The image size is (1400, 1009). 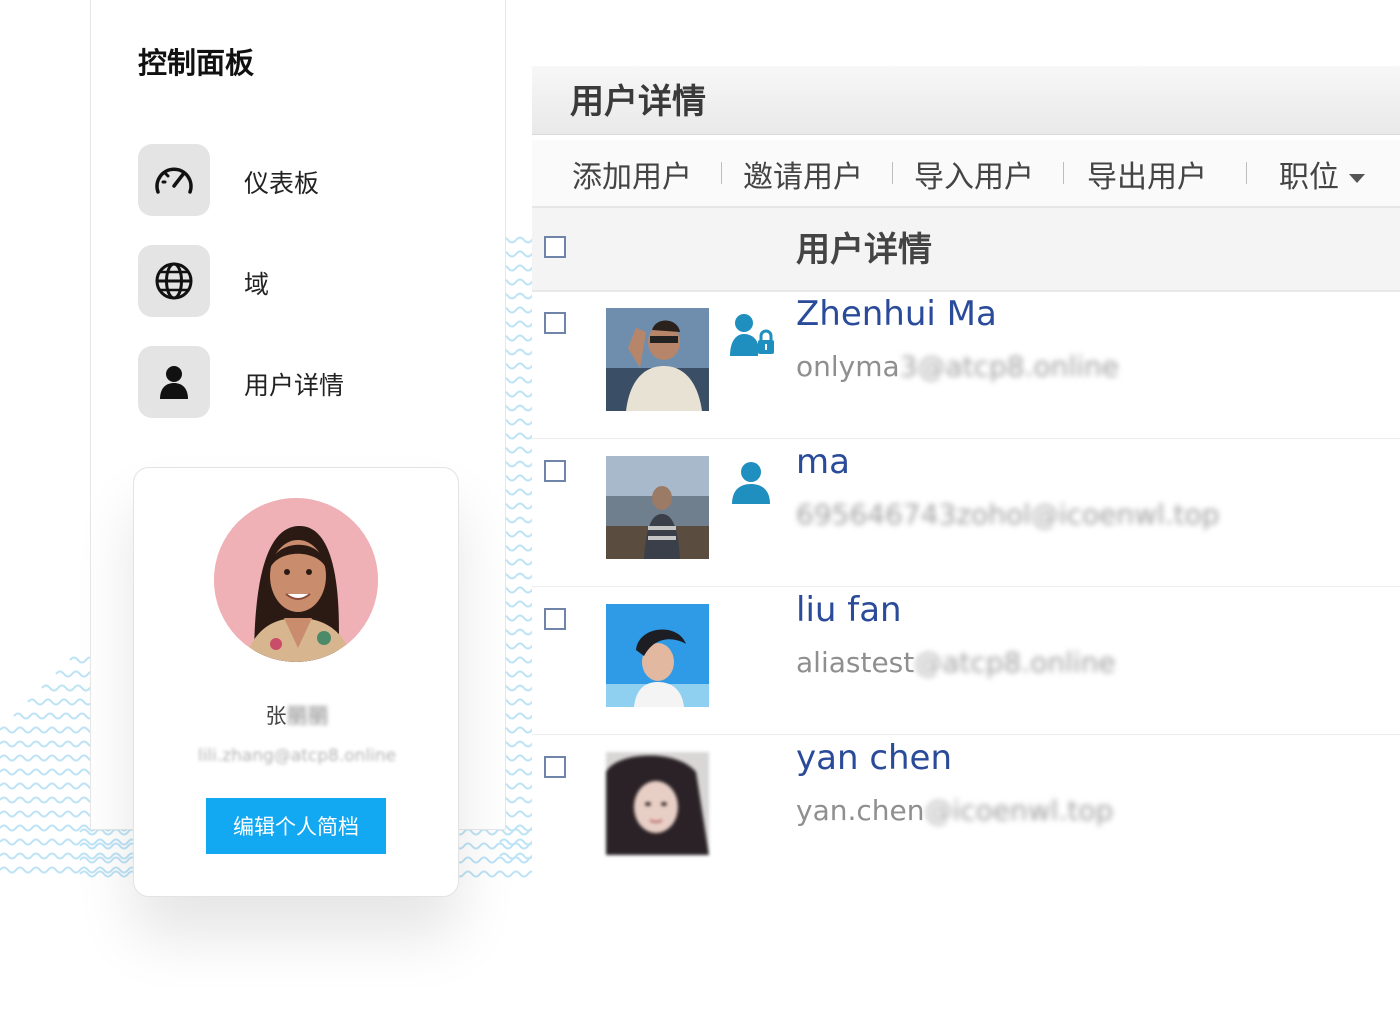 I want to click on add-user-button: 添加用户, so click(x=632, y=174).